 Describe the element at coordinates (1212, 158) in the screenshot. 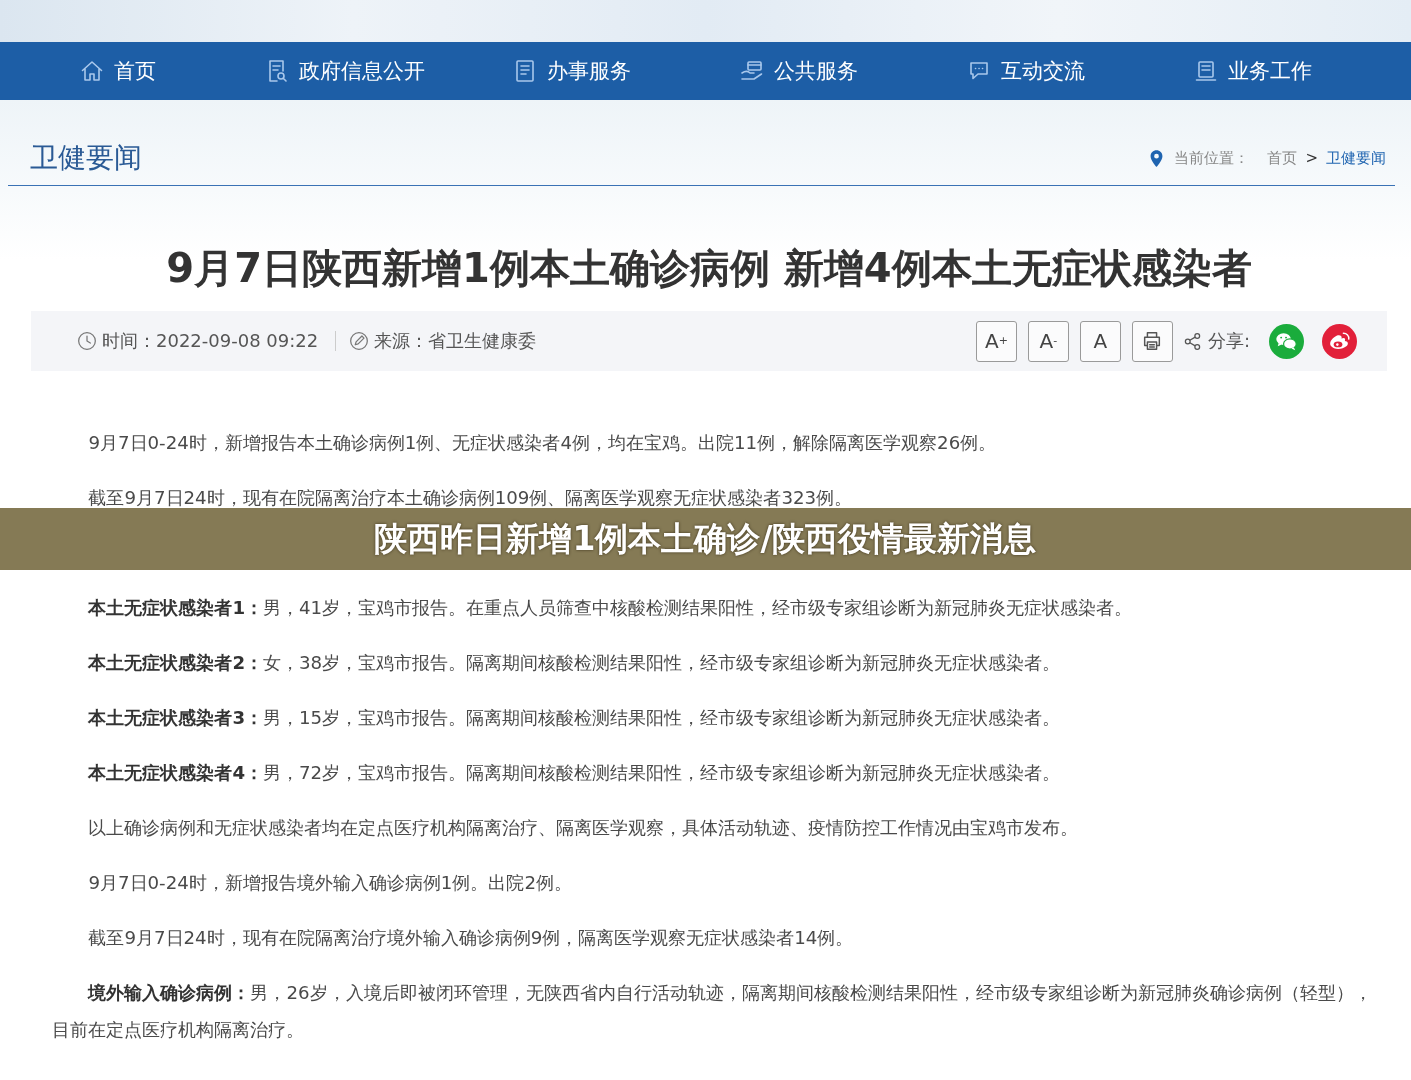

I see `breadcrumb-label: 当前位置：` at that location.